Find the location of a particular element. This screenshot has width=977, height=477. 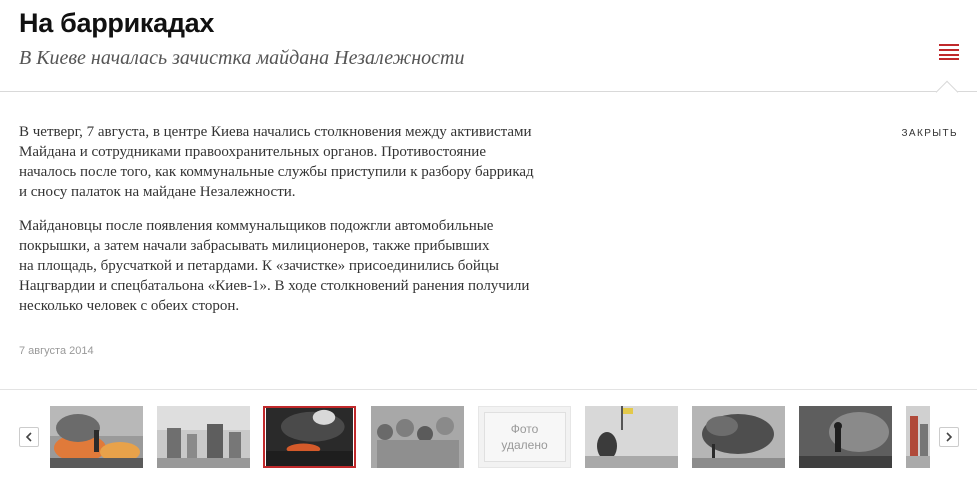

photo-removed-placeholder: Фото удалено is located at coordinates (524, 437).